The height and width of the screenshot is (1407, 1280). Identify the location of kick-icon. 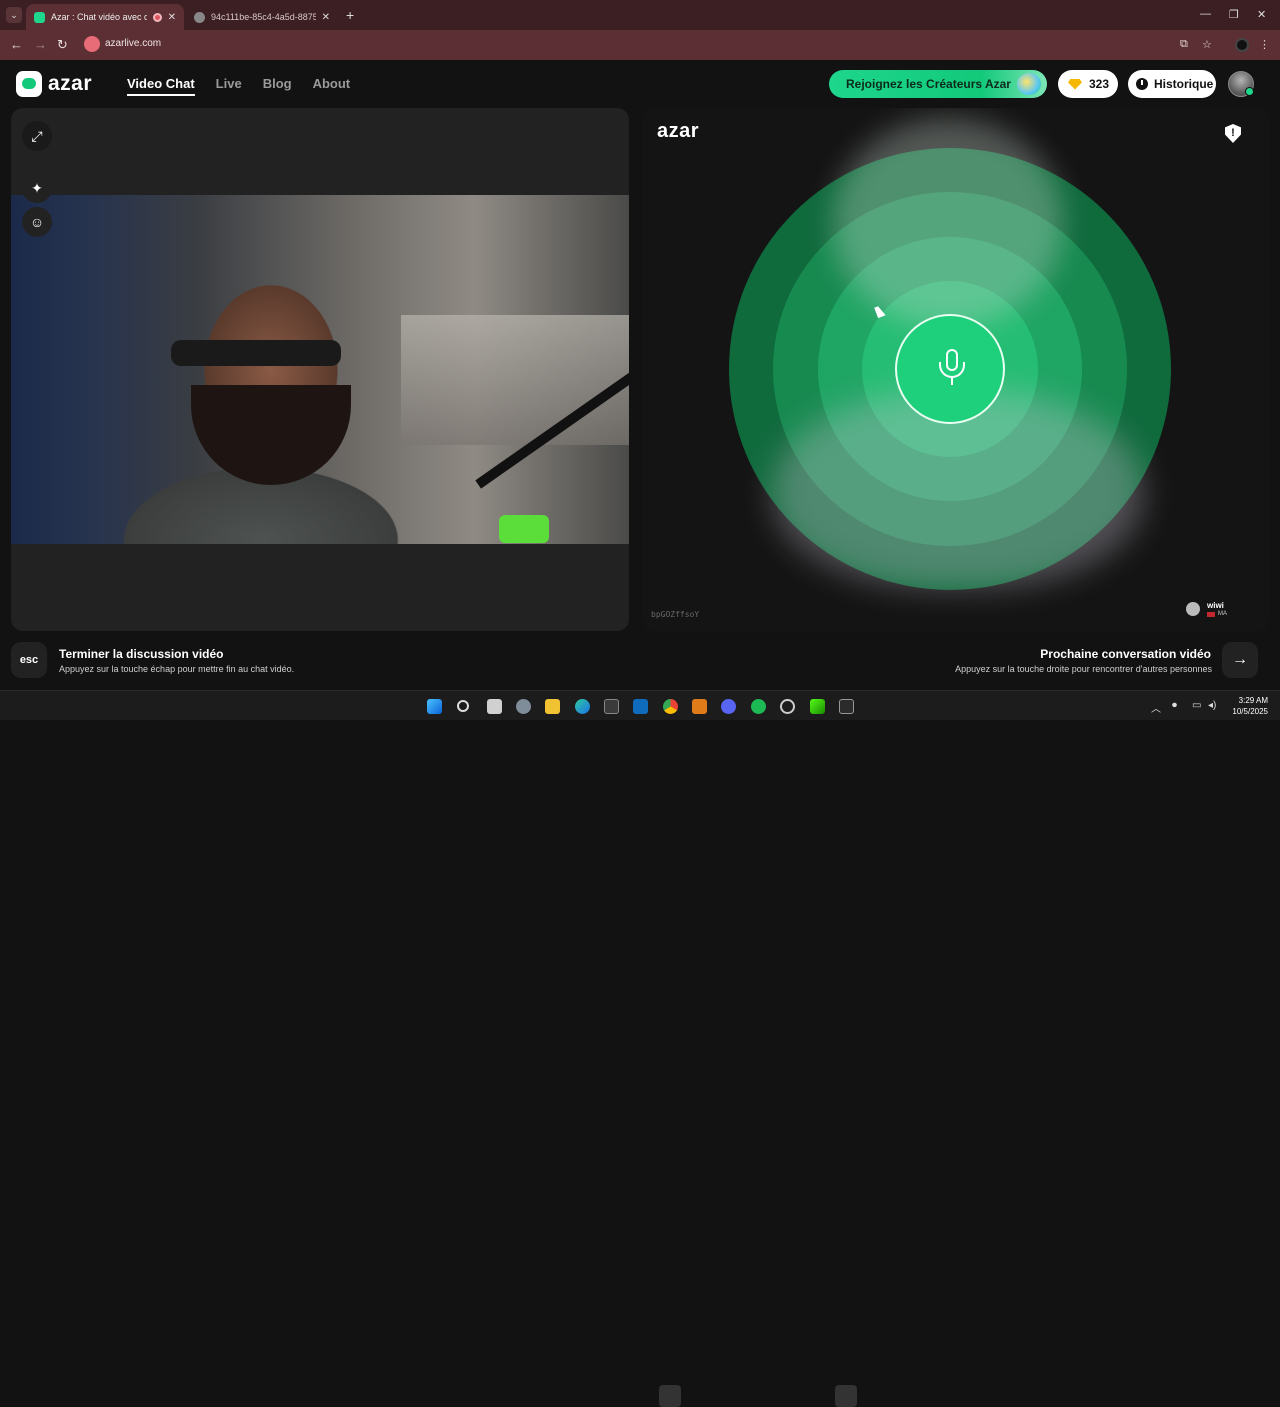
(817, 706).